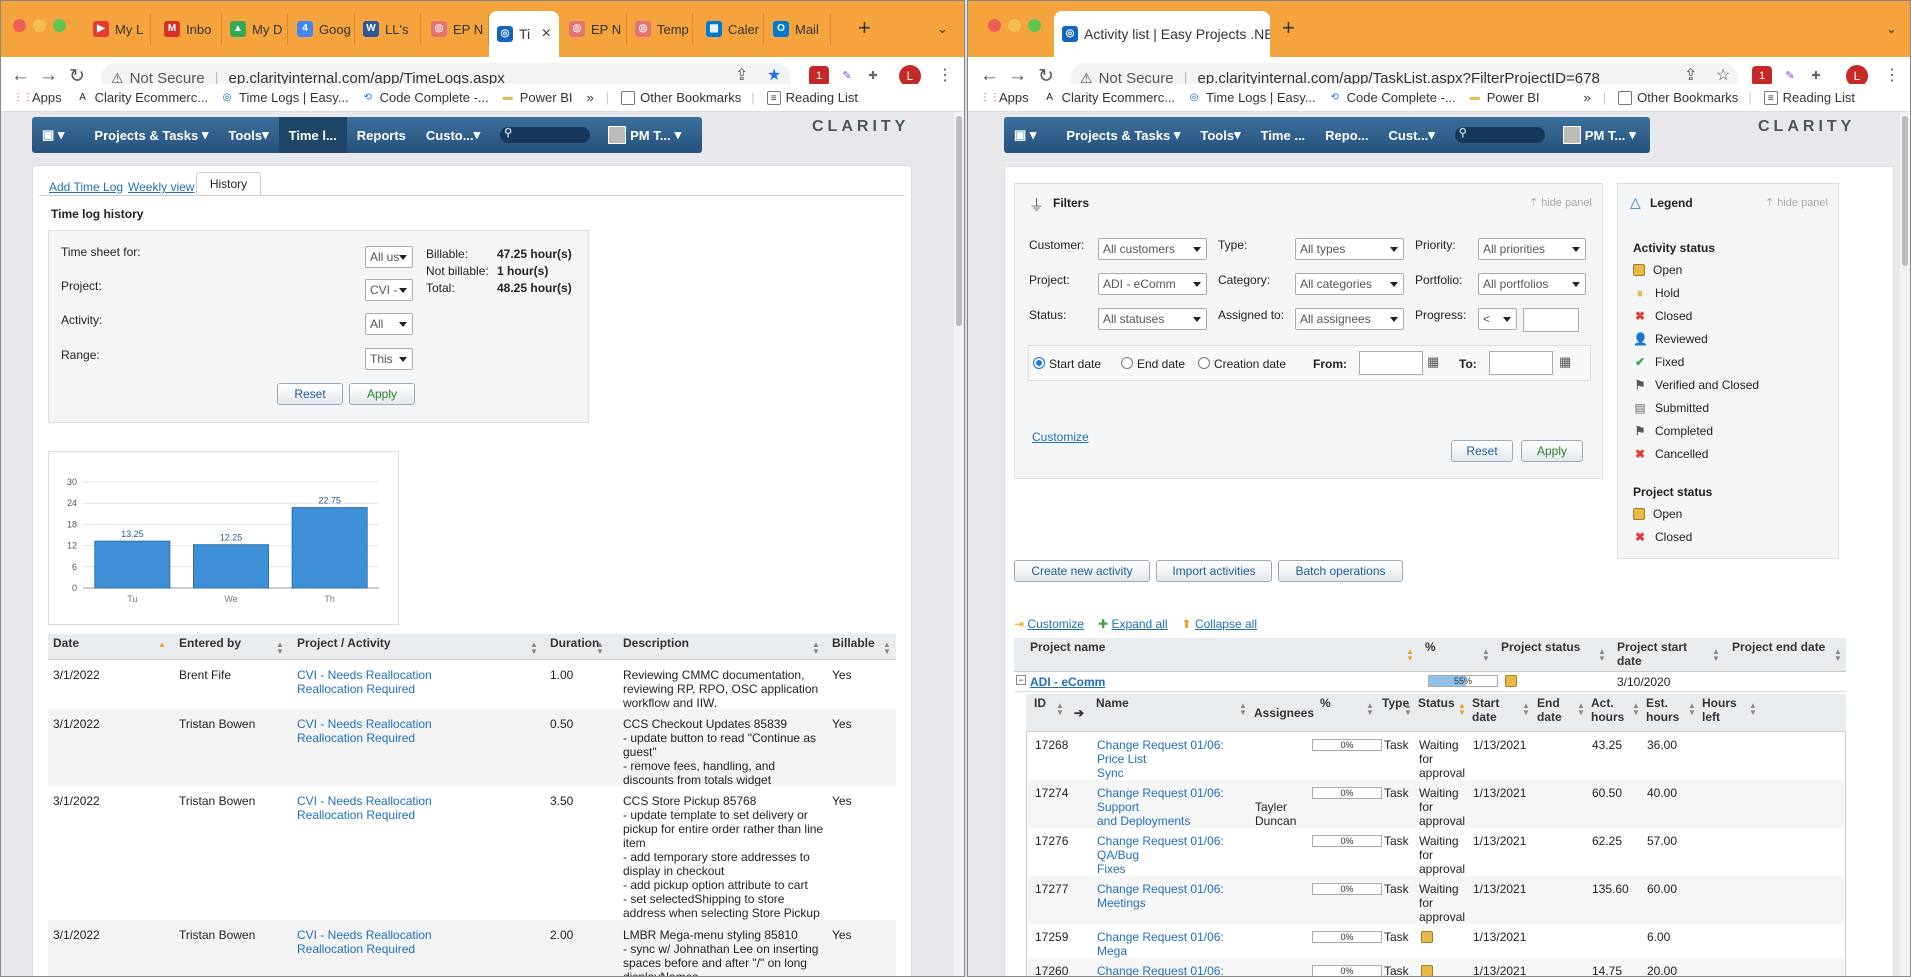 The height and width of the screenshot is (977, 1911). Describe the element at coordinates (189, 29) in the screenshot. I see `tab-gmail-icon: M Inbo` at that location.